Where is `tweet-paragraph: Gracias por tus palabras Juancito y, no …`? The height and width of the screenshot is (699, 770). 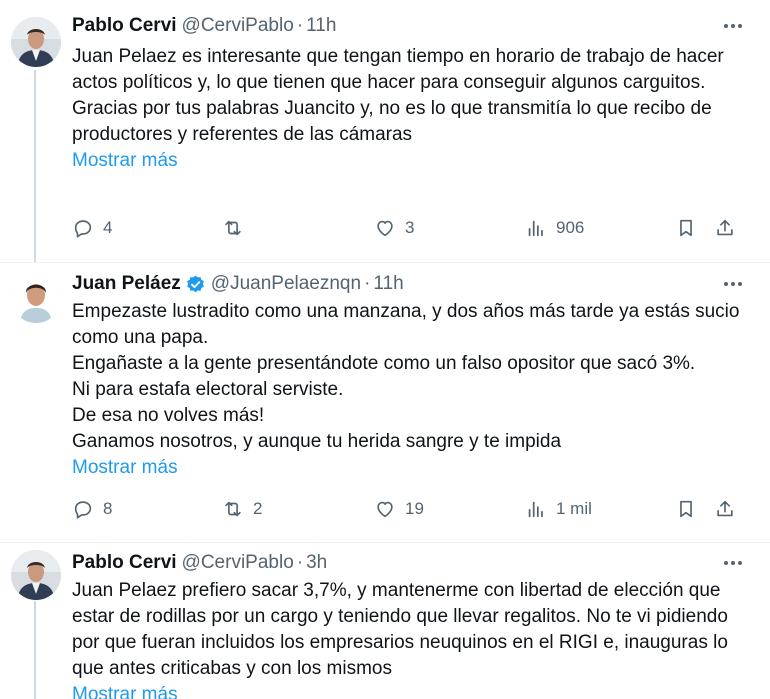 tweet-paragraph: Gracias por tus palabras Juancito y, no … is located at coordinates (392, 121).